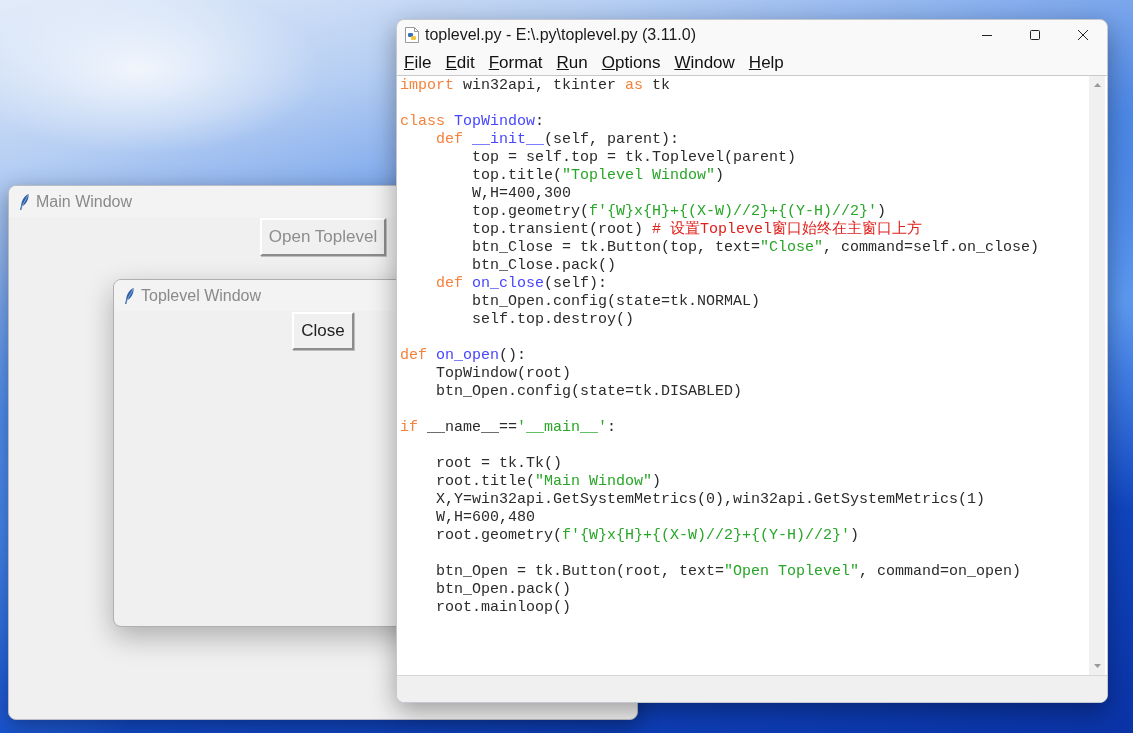 This screenshot has width=1133, height=733. What do you see at coordinates (535, 86) in the screenshot?
I see `code-line: import win32api, tkinter as tk` at bounding box center [535, 86].